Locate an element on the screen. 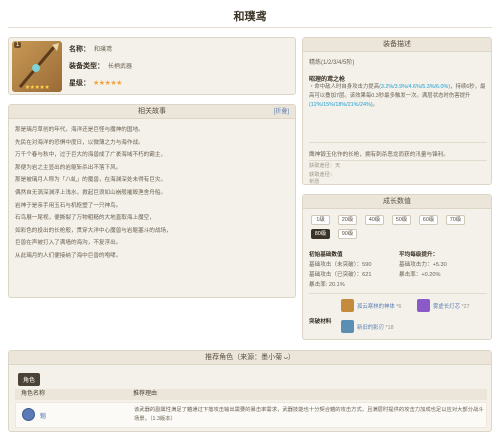  story-line: 那便为岩之主显出的岩躯斩杀出不落下风。 is located at coordinates (68, 167).